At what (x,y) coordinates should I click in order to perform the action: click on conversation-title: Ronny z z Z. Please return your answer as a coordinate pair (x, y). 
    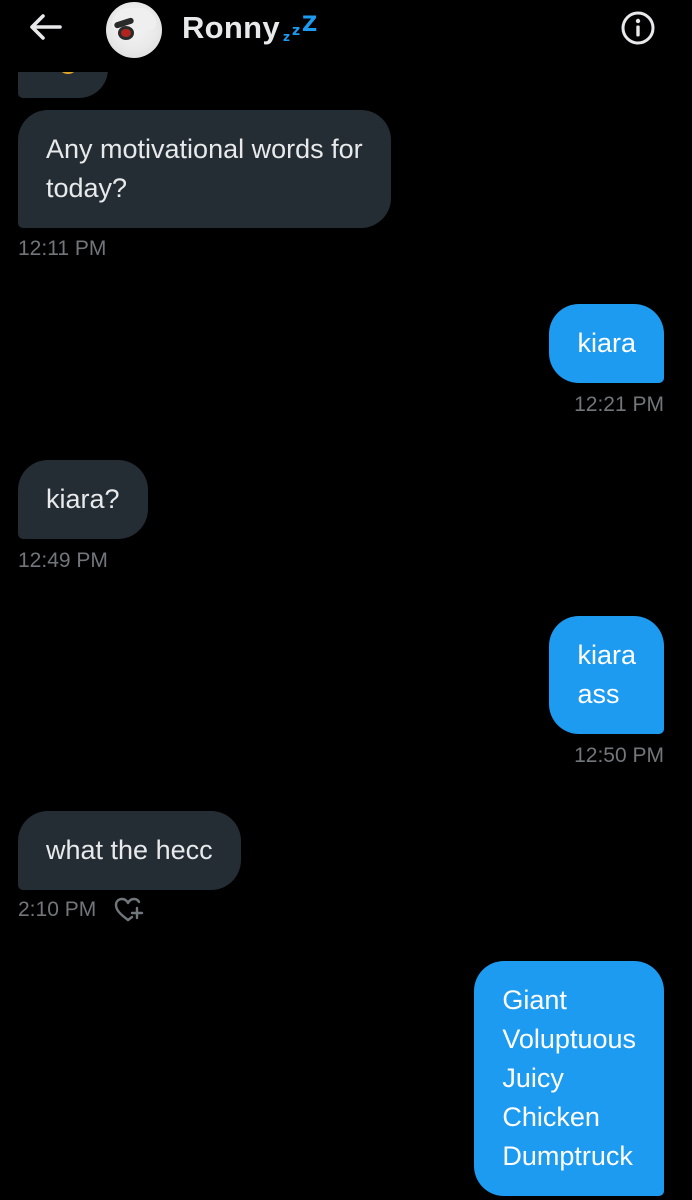
    Looking at the image, I should click on (251, 30).